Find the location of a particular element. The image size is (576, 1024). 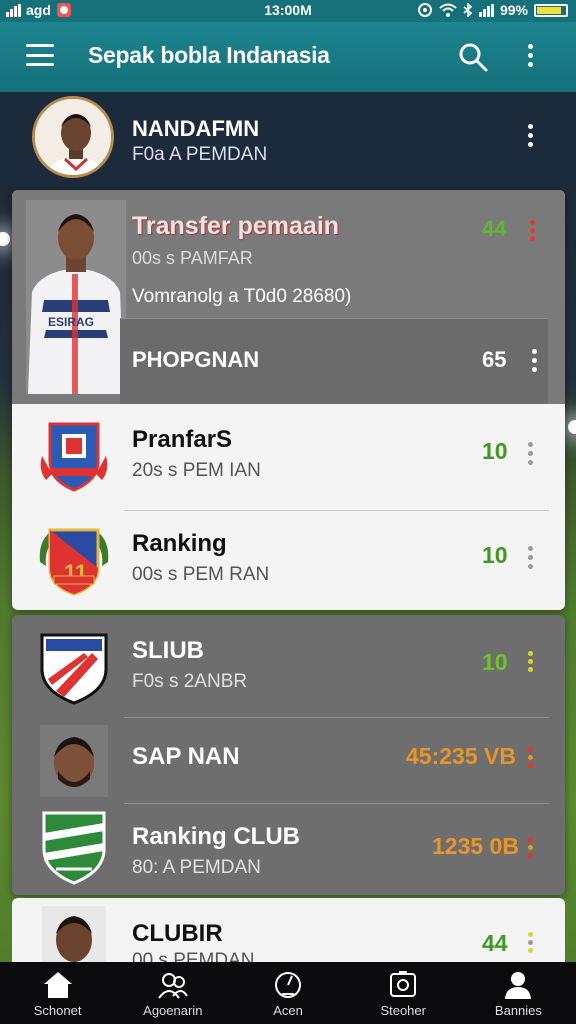

home-icon is located at coordinates (57, 985).